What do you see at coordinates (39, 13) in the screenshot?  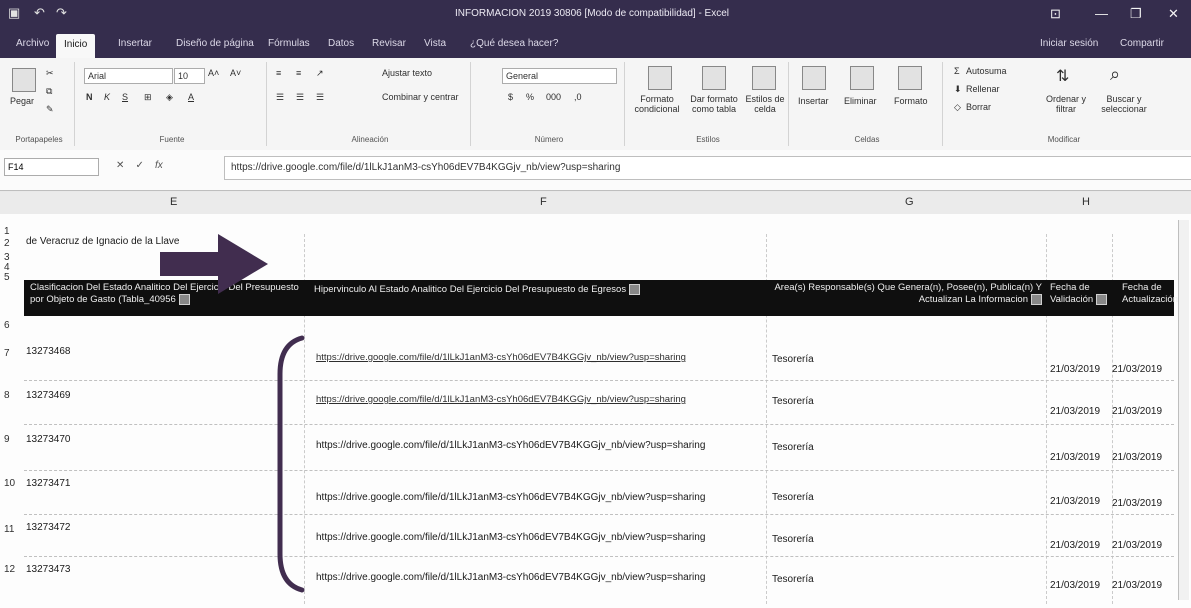 I see `undo-icon: ↶` at bounding box center [39, 13].